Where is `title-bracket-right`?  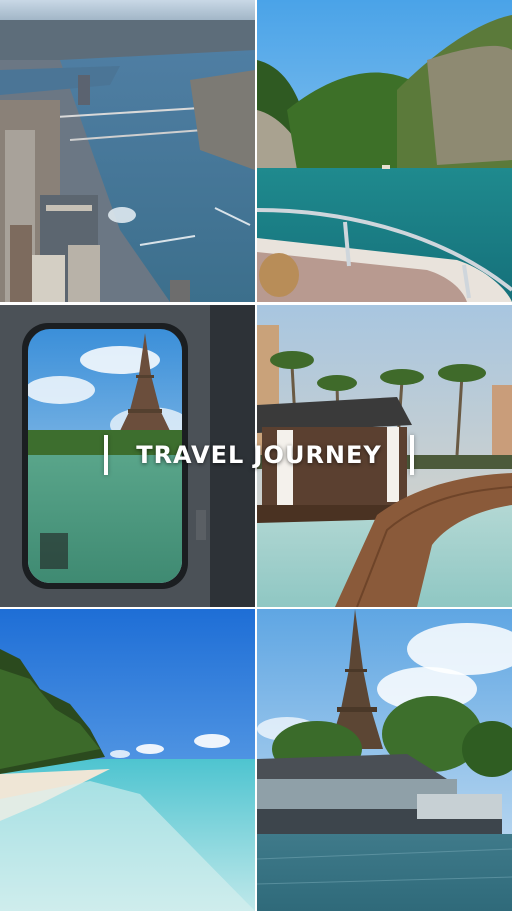
title-bracket-right is located at coordinates (412, 455).